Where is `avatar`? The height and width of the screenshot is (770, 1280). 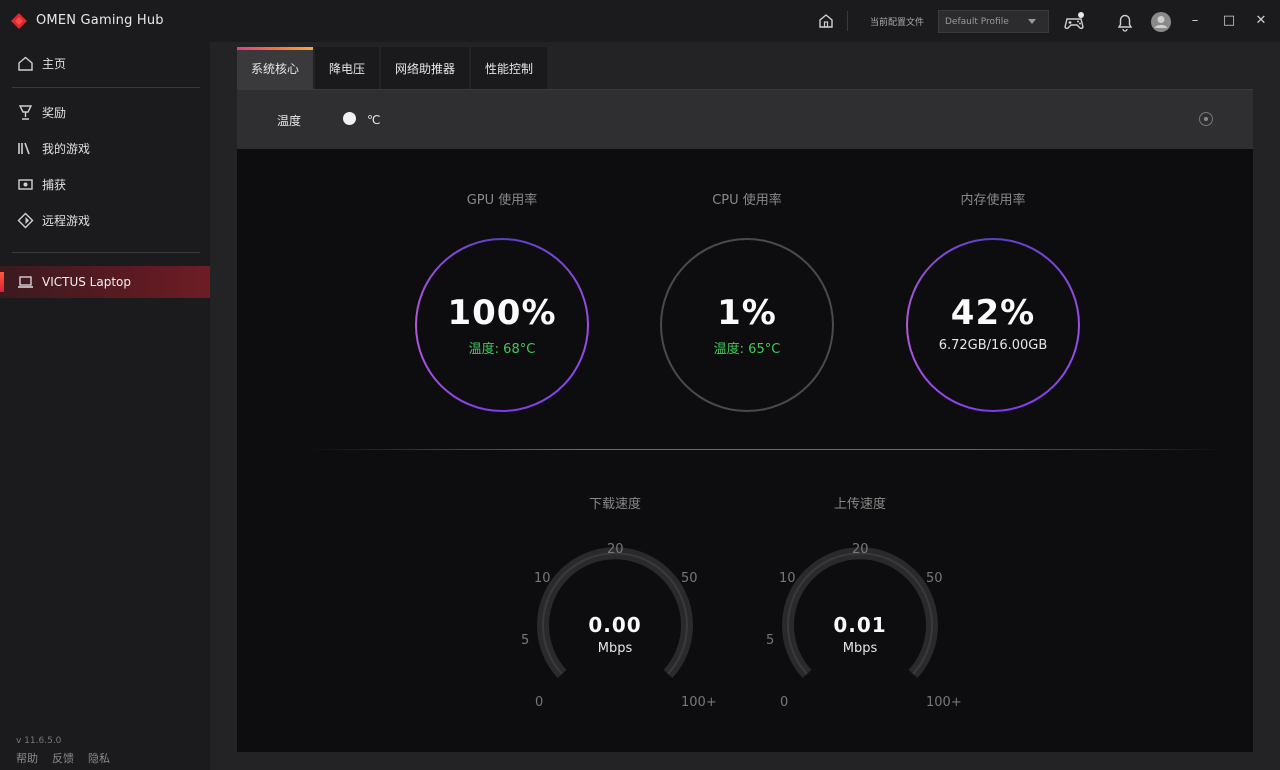 avatar is located at coordinates (1161, 22).